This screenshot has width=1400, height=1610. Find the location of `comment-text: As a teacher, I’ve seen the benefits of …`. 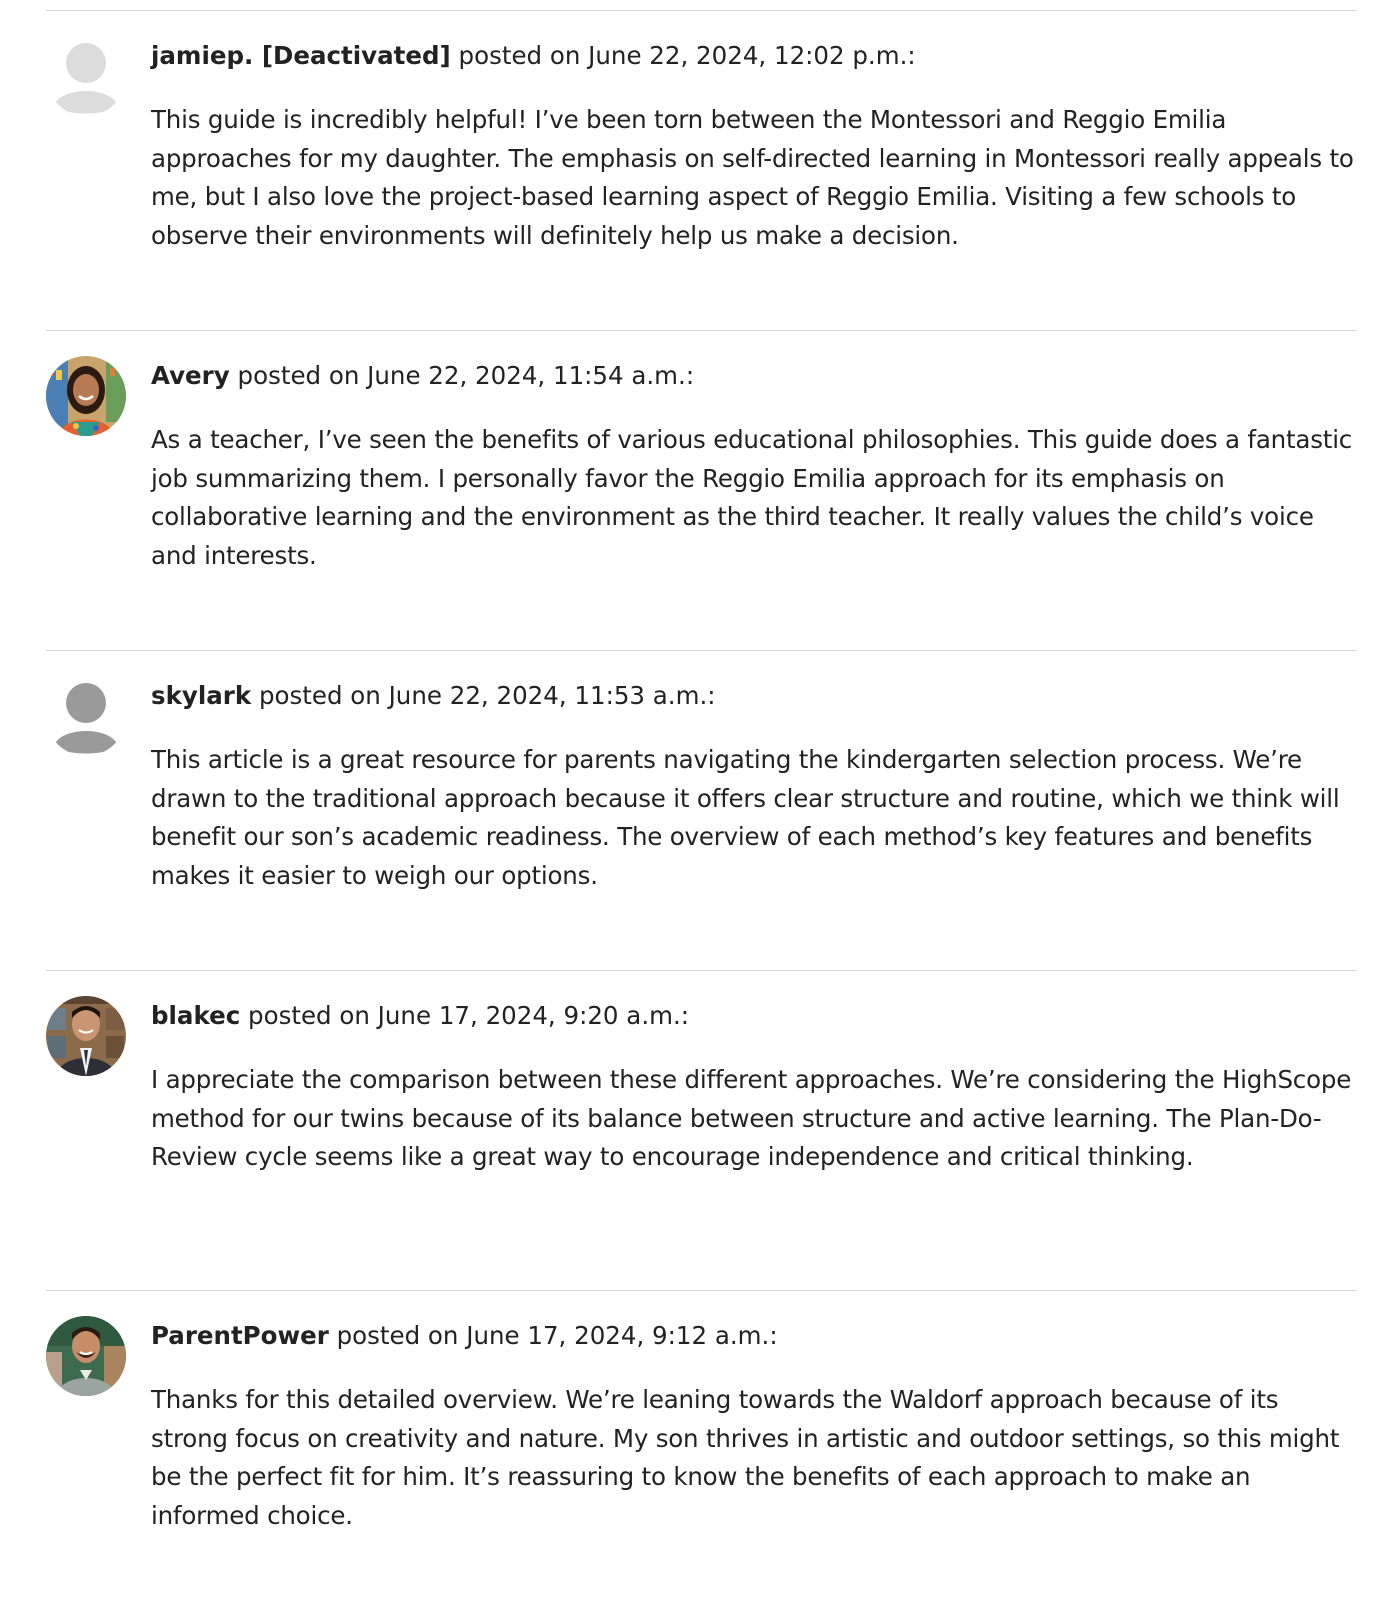

comment-text: As a teacher, I’ve seen the benefits of … is located at coordinates (752, 497).